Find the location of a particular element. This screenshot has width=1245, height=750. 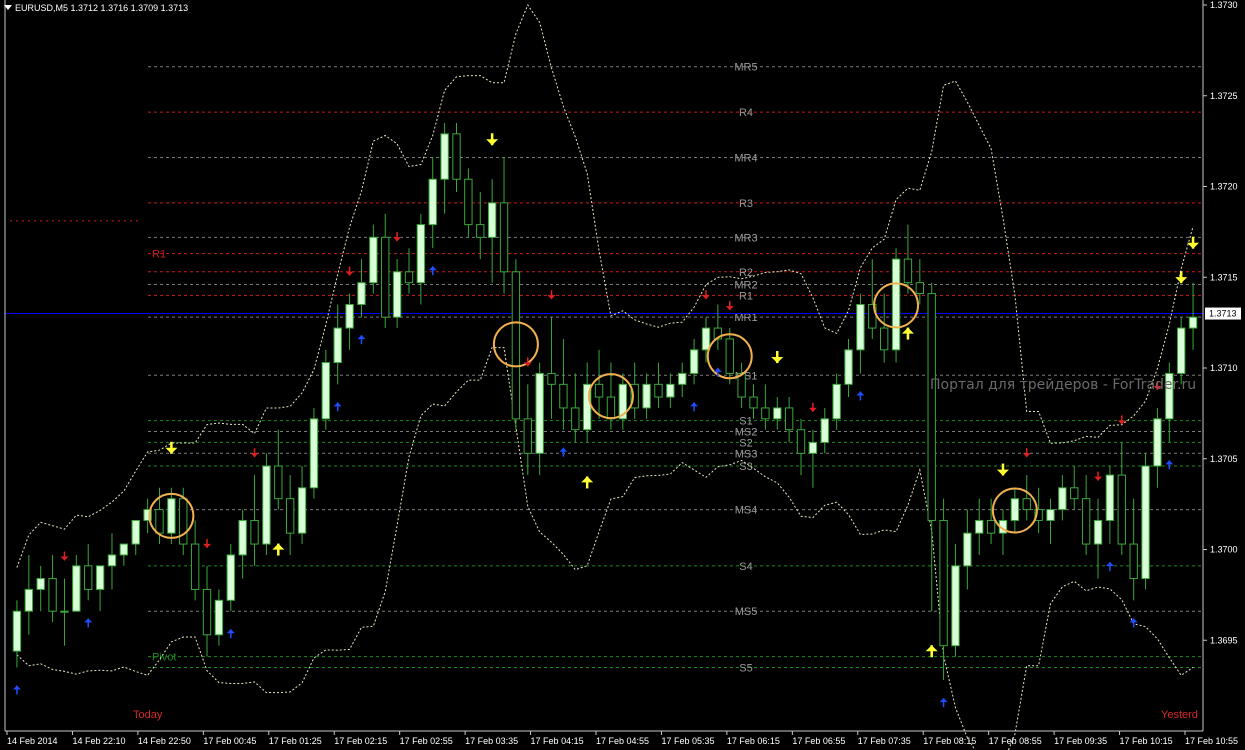

level-label-mr3: MR3 is located at coordinates (745, 238).